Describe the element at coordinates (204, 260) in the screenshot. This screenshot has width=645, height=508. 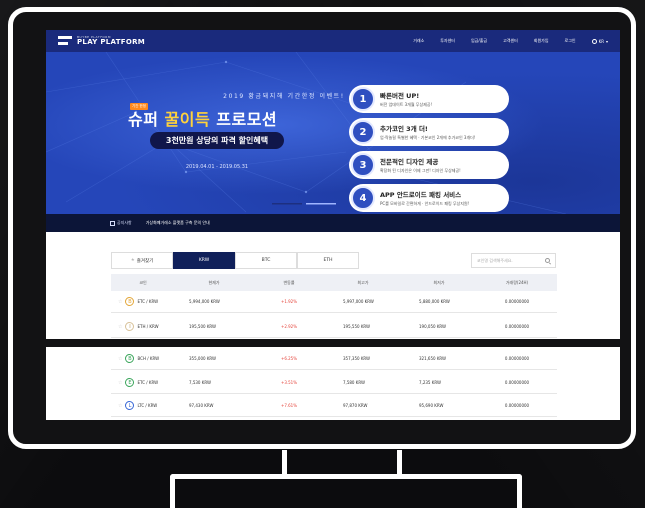
I see `tab-krw: KRW` at that location.